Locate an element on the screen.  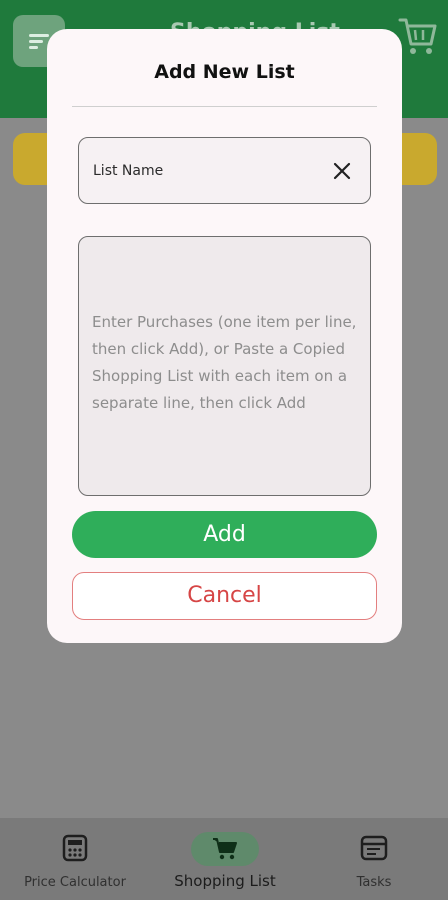
nav-label-shopping-list: Shopping List is located at coordinates (225, 881).